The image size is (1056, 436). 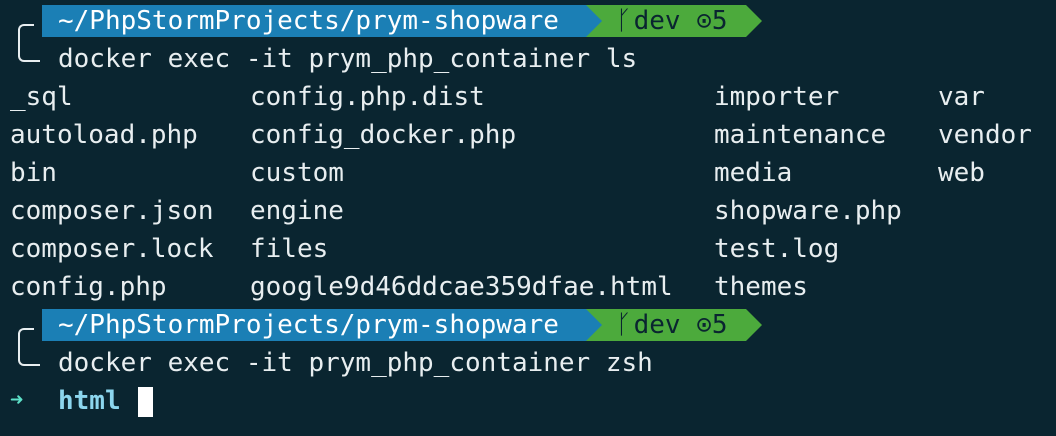 What do you see at coordinates (367, 97) in the screenshot?
I see `list-item: config.php.dist` at bounding box center [367, 97].